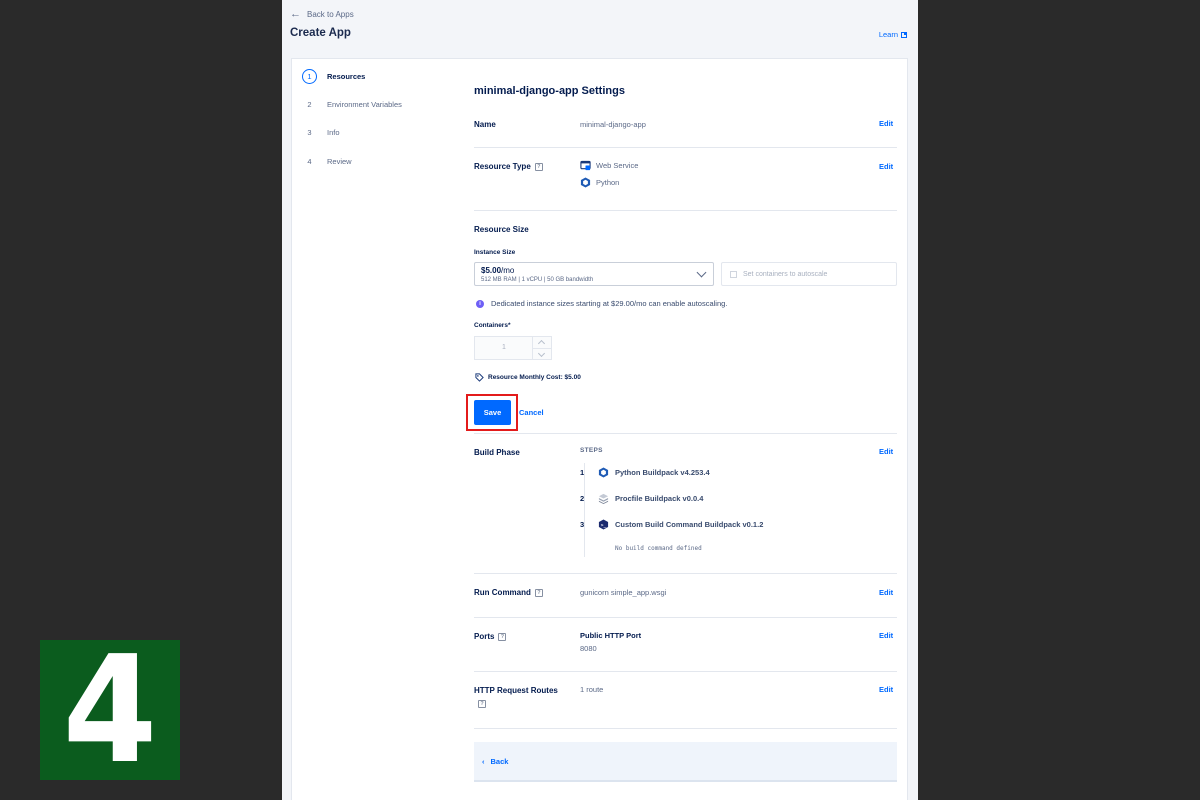 The image size is (1200, 800). What do you see at coordinates (320, 132) in the screenshot?
I see `step-info: 3 Info` at bounding box center [320, 132].